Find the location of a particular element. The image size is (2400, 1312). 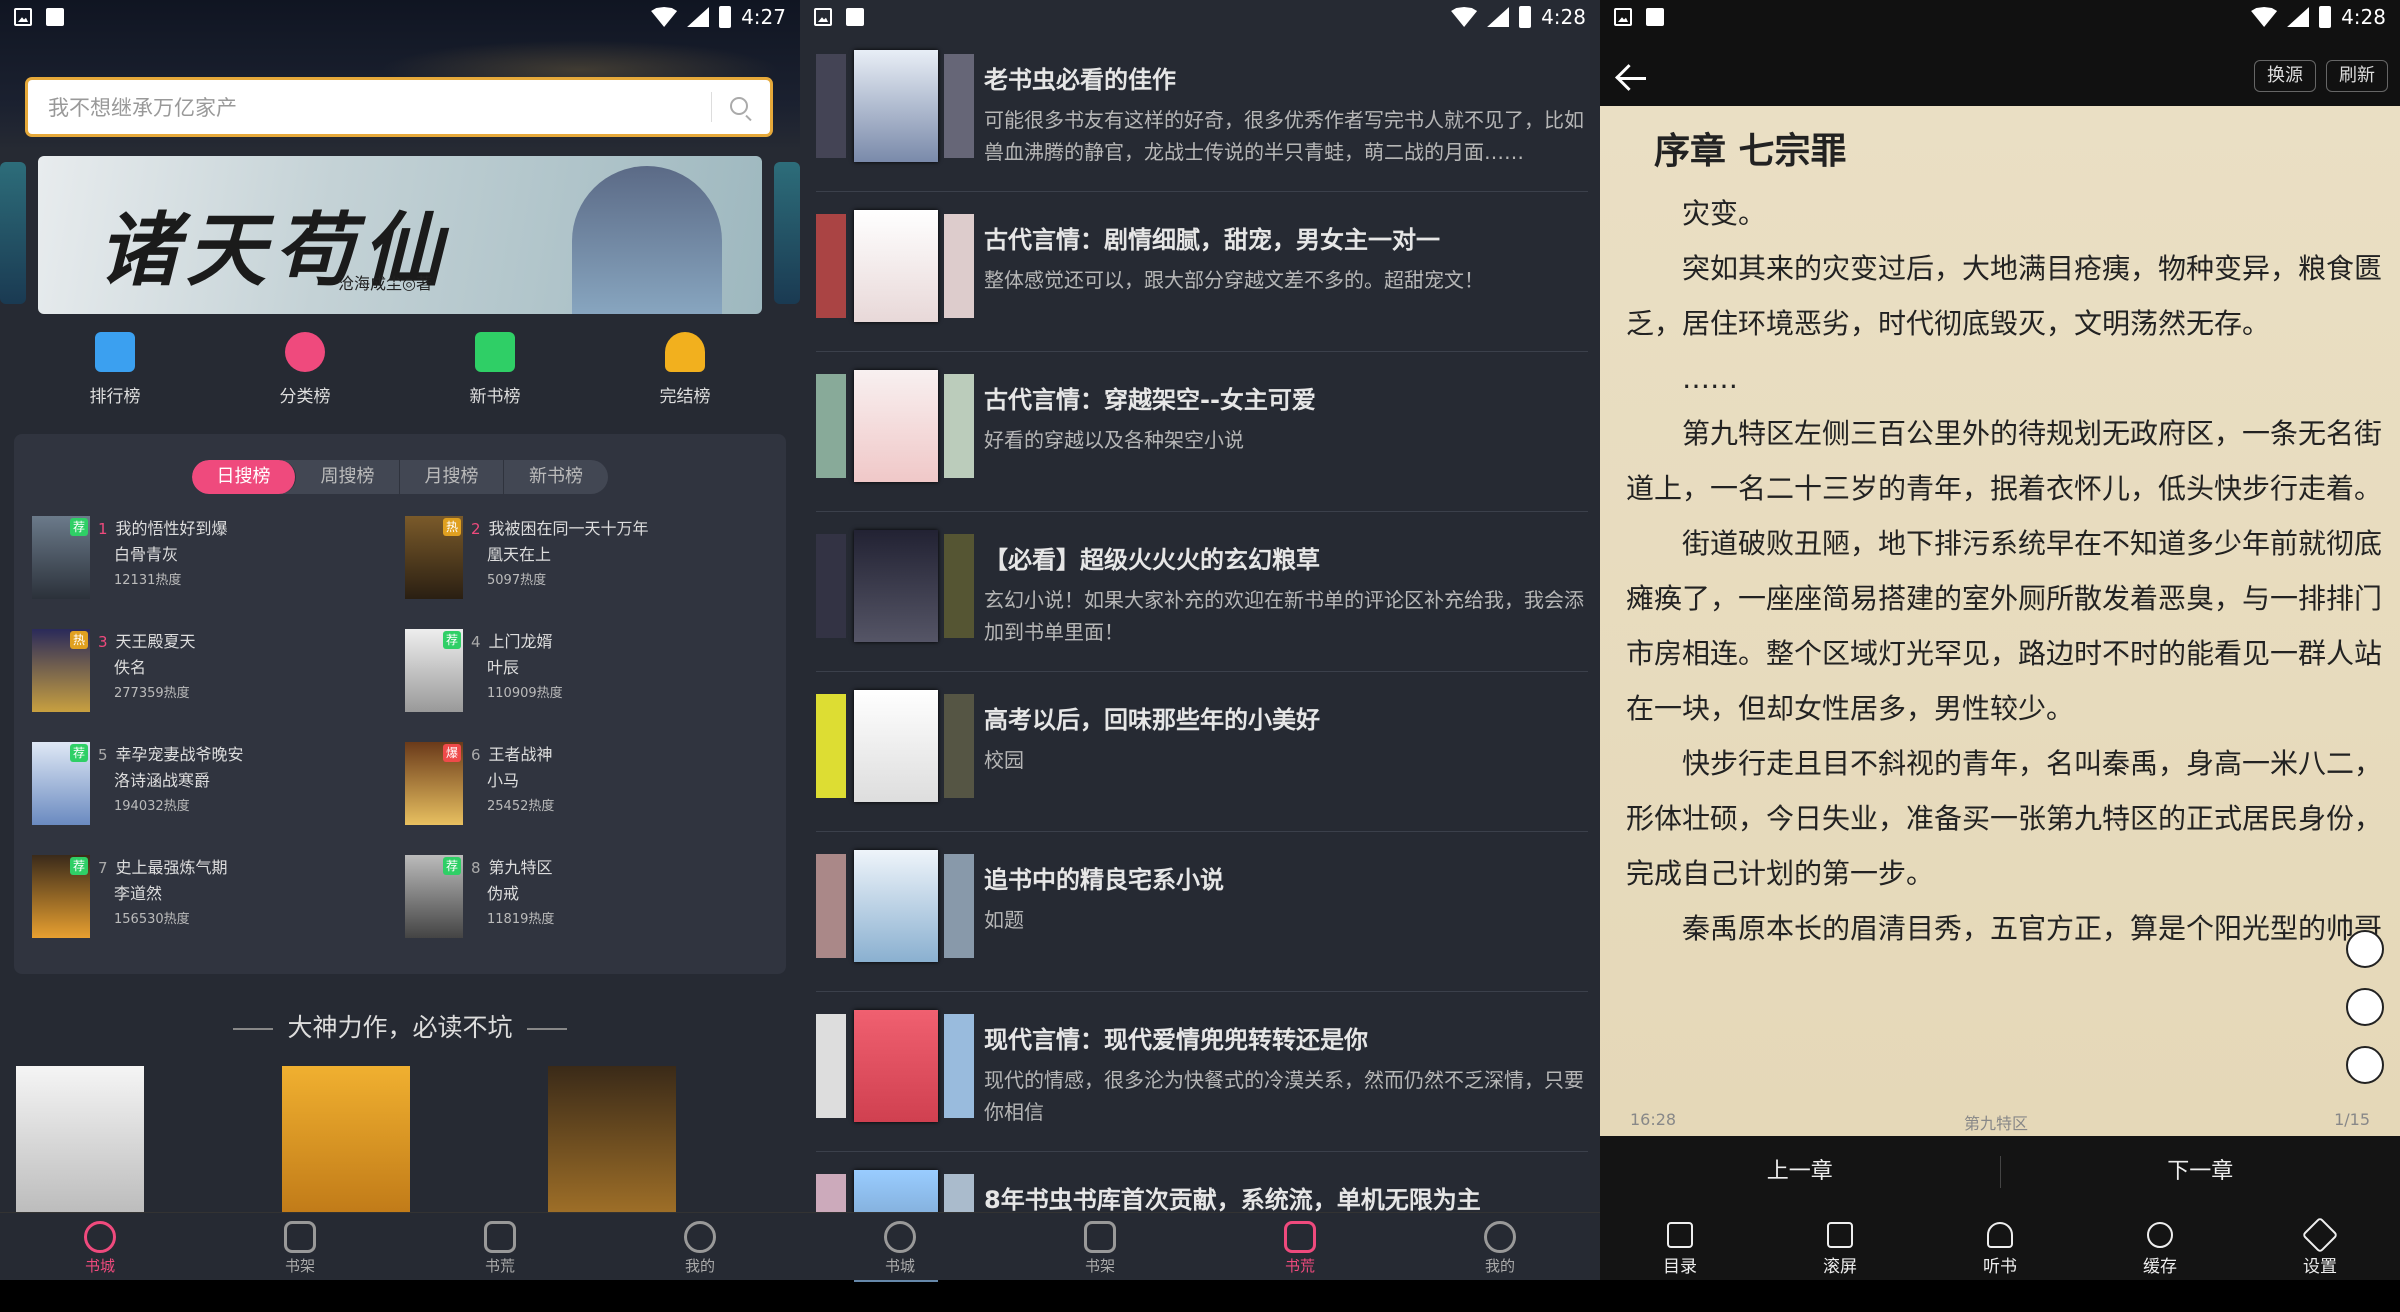

booklist-item: 高考以后，回味那些年的小美好校园 is located at coordinates (1202, 752).